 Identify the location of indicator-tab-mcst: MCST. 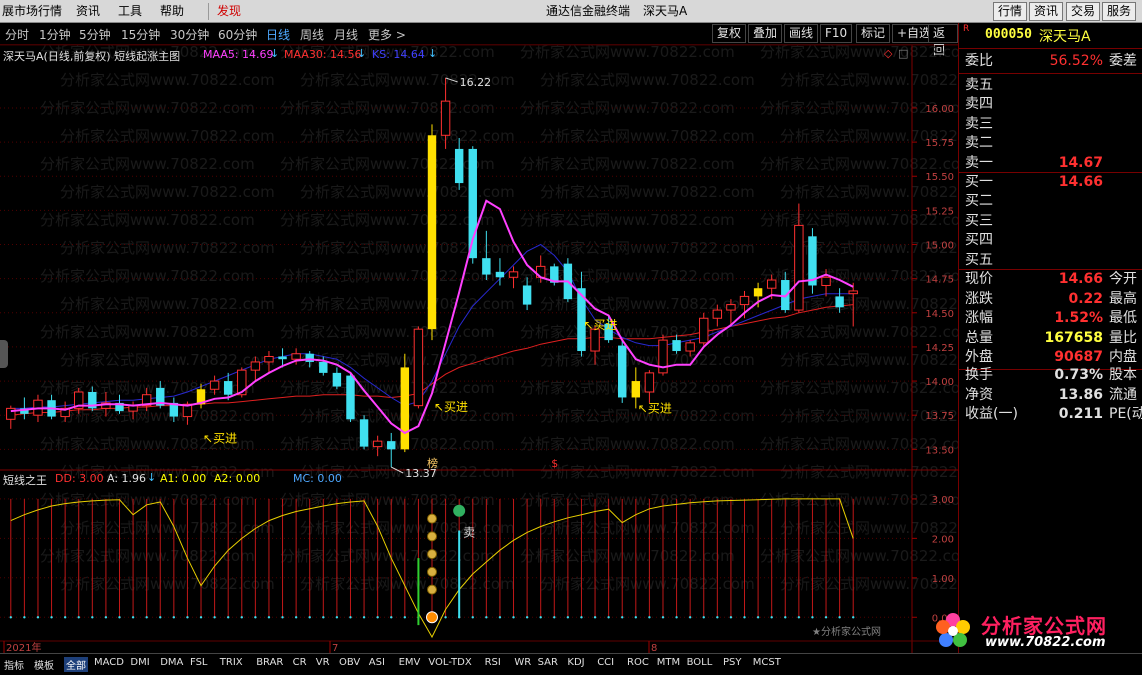
(767, 662).